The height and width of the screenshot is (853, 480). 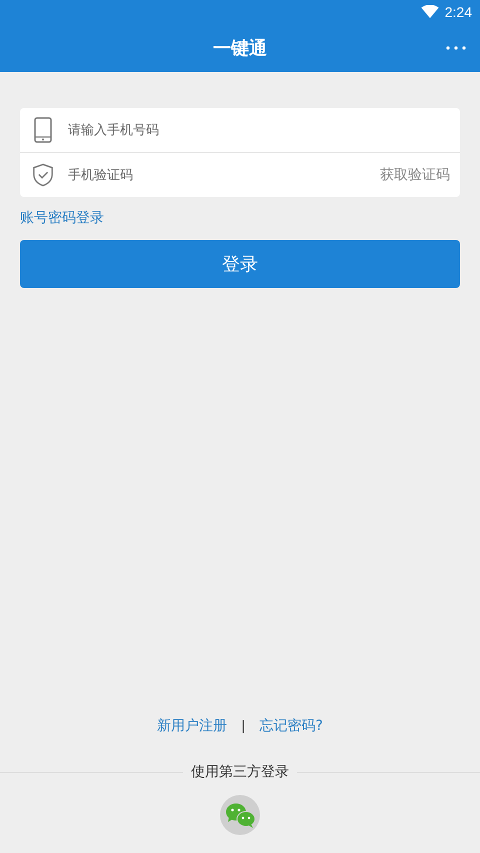 What do you see at coordinates (291, 726) in the screenshot?
I see `forgot-password-link: 忘记密码?` at bounding box center [291, 726].